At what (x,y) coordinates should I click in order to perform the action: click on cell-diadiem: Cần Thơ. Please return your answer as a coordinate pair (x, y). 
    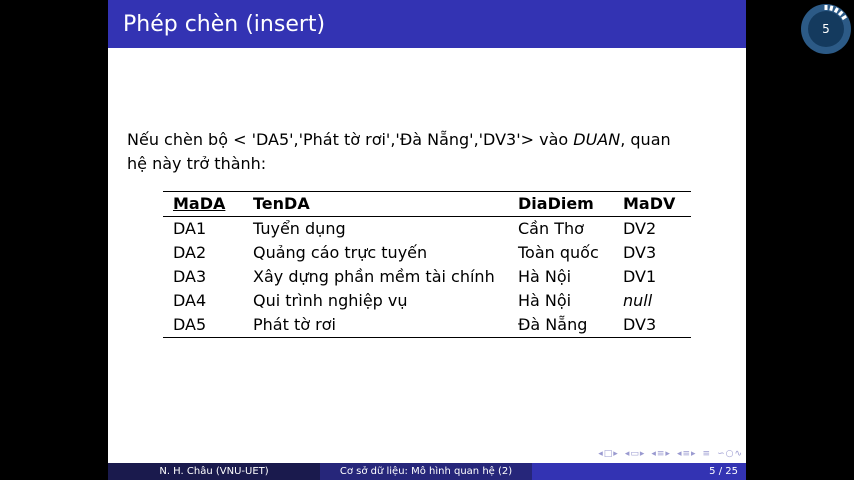
    Looking at the image, I should click on (551, 228).